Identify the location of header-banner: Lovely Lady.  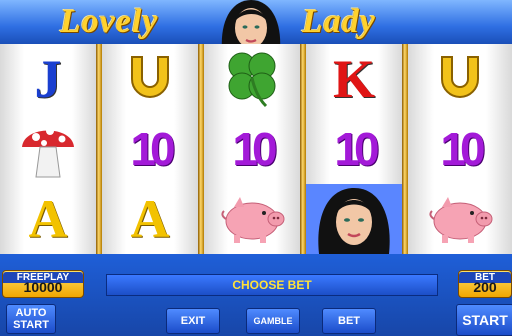
(256, 25).